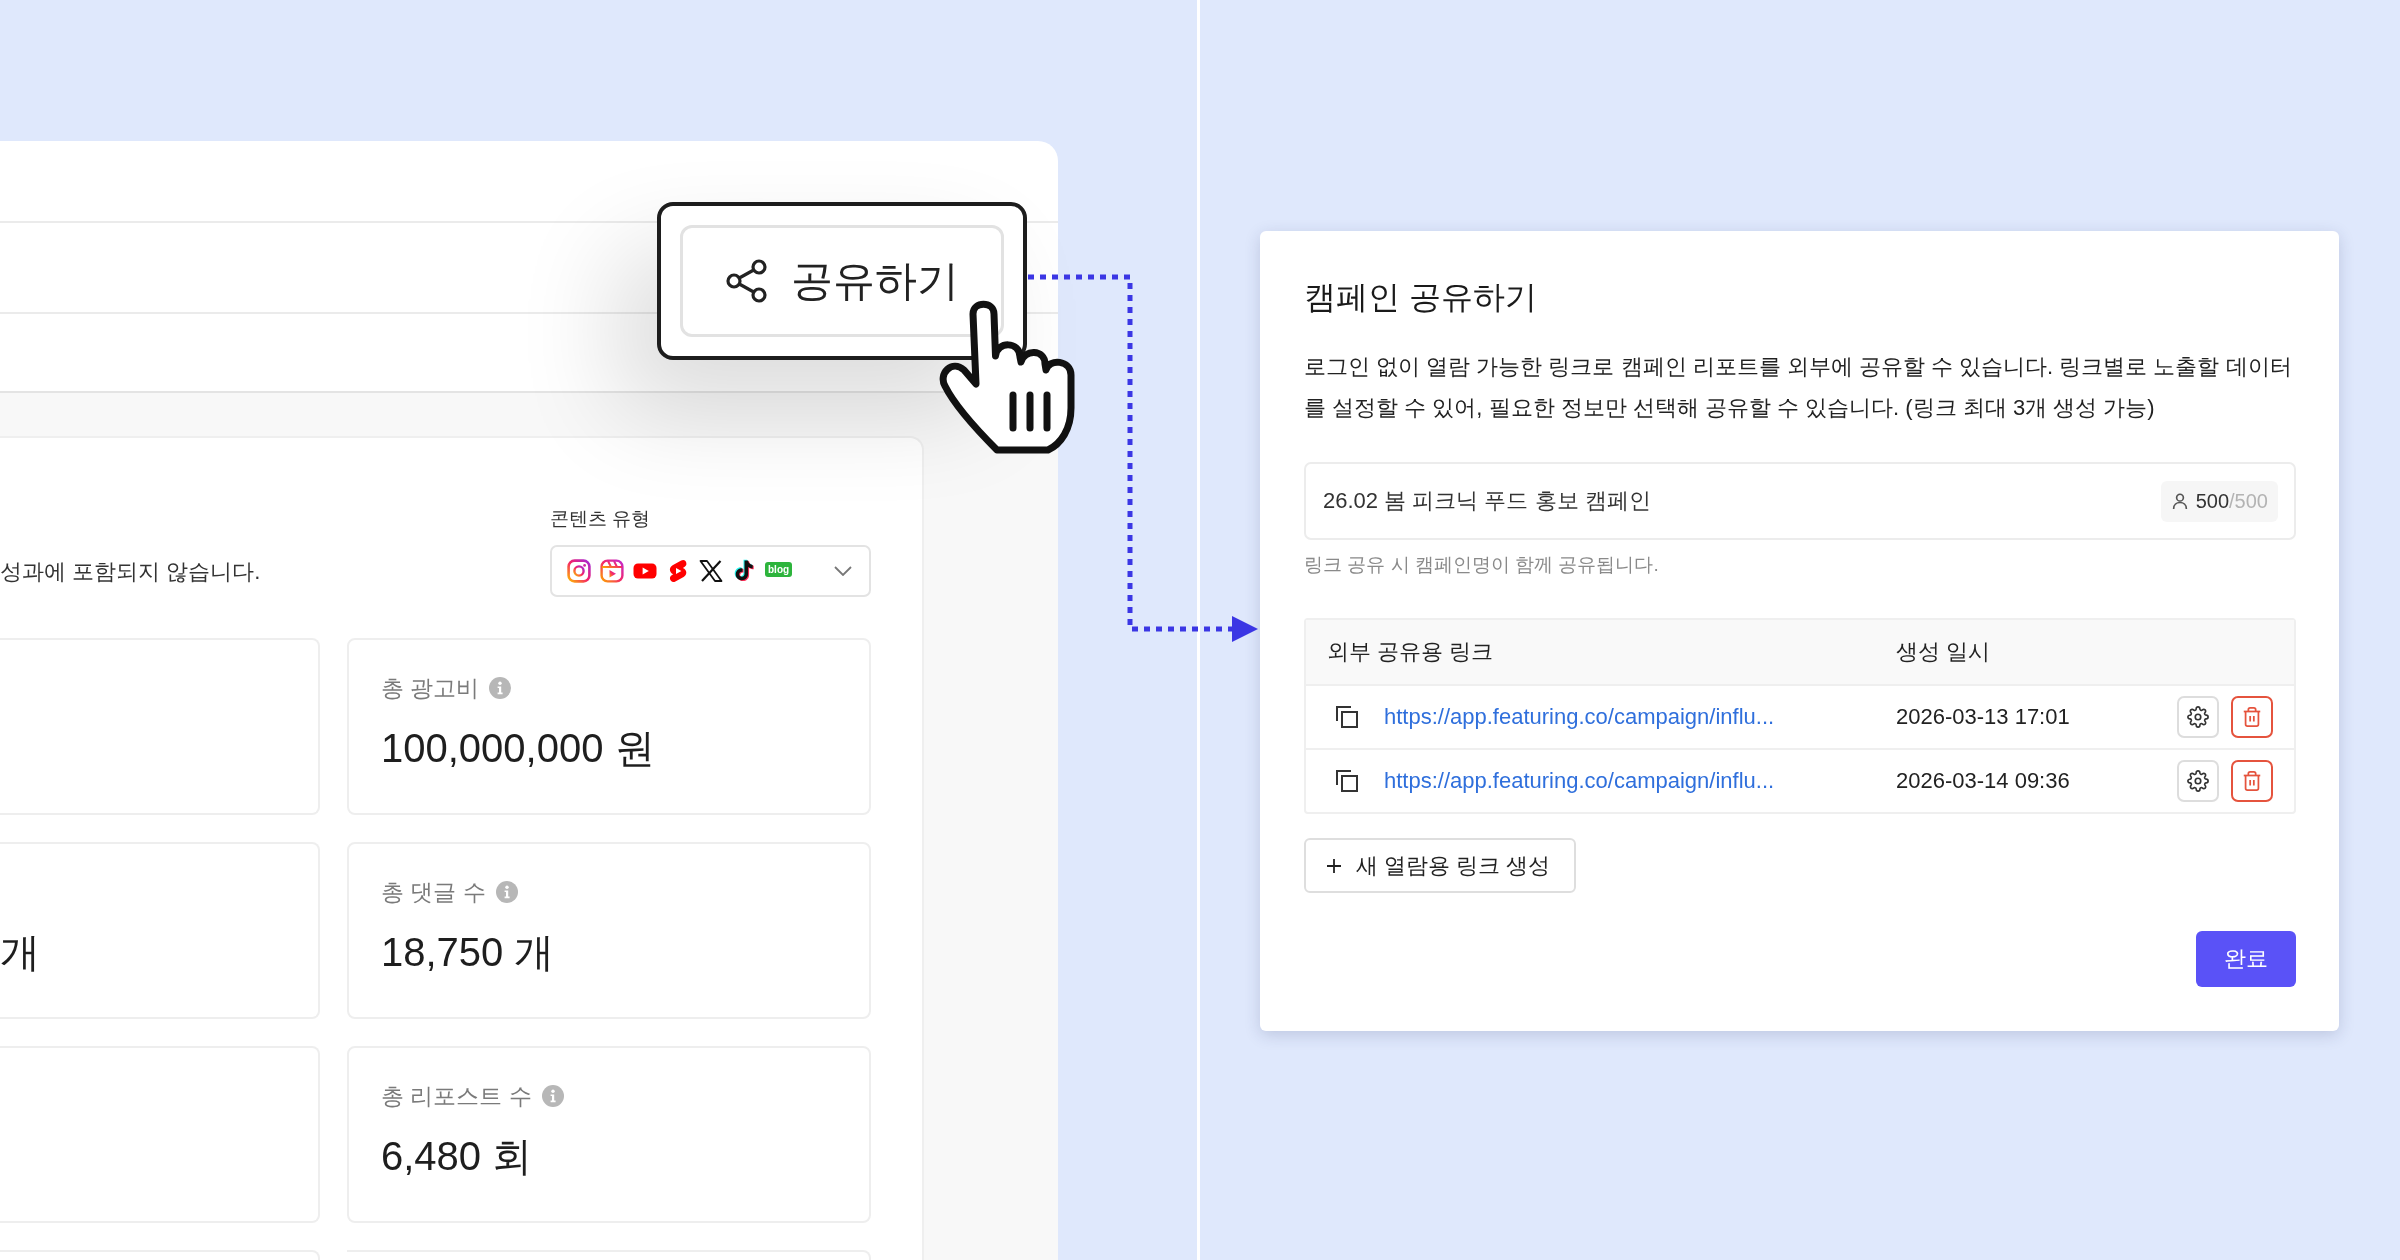 The width and height of the screenshot is (2400, 1260). Describe the element at coordinates (1983, 781) in the screenshot. I see `created-date: 2026-03-14 09:36` at that location.